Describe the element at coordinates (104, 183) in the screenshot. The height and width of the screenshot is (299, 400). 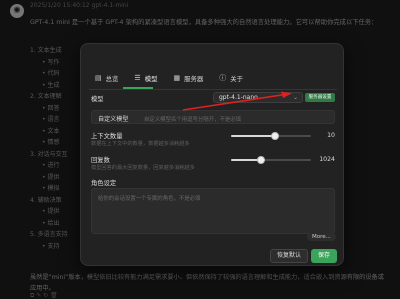
I see `role-label: 角色设定` at that location.